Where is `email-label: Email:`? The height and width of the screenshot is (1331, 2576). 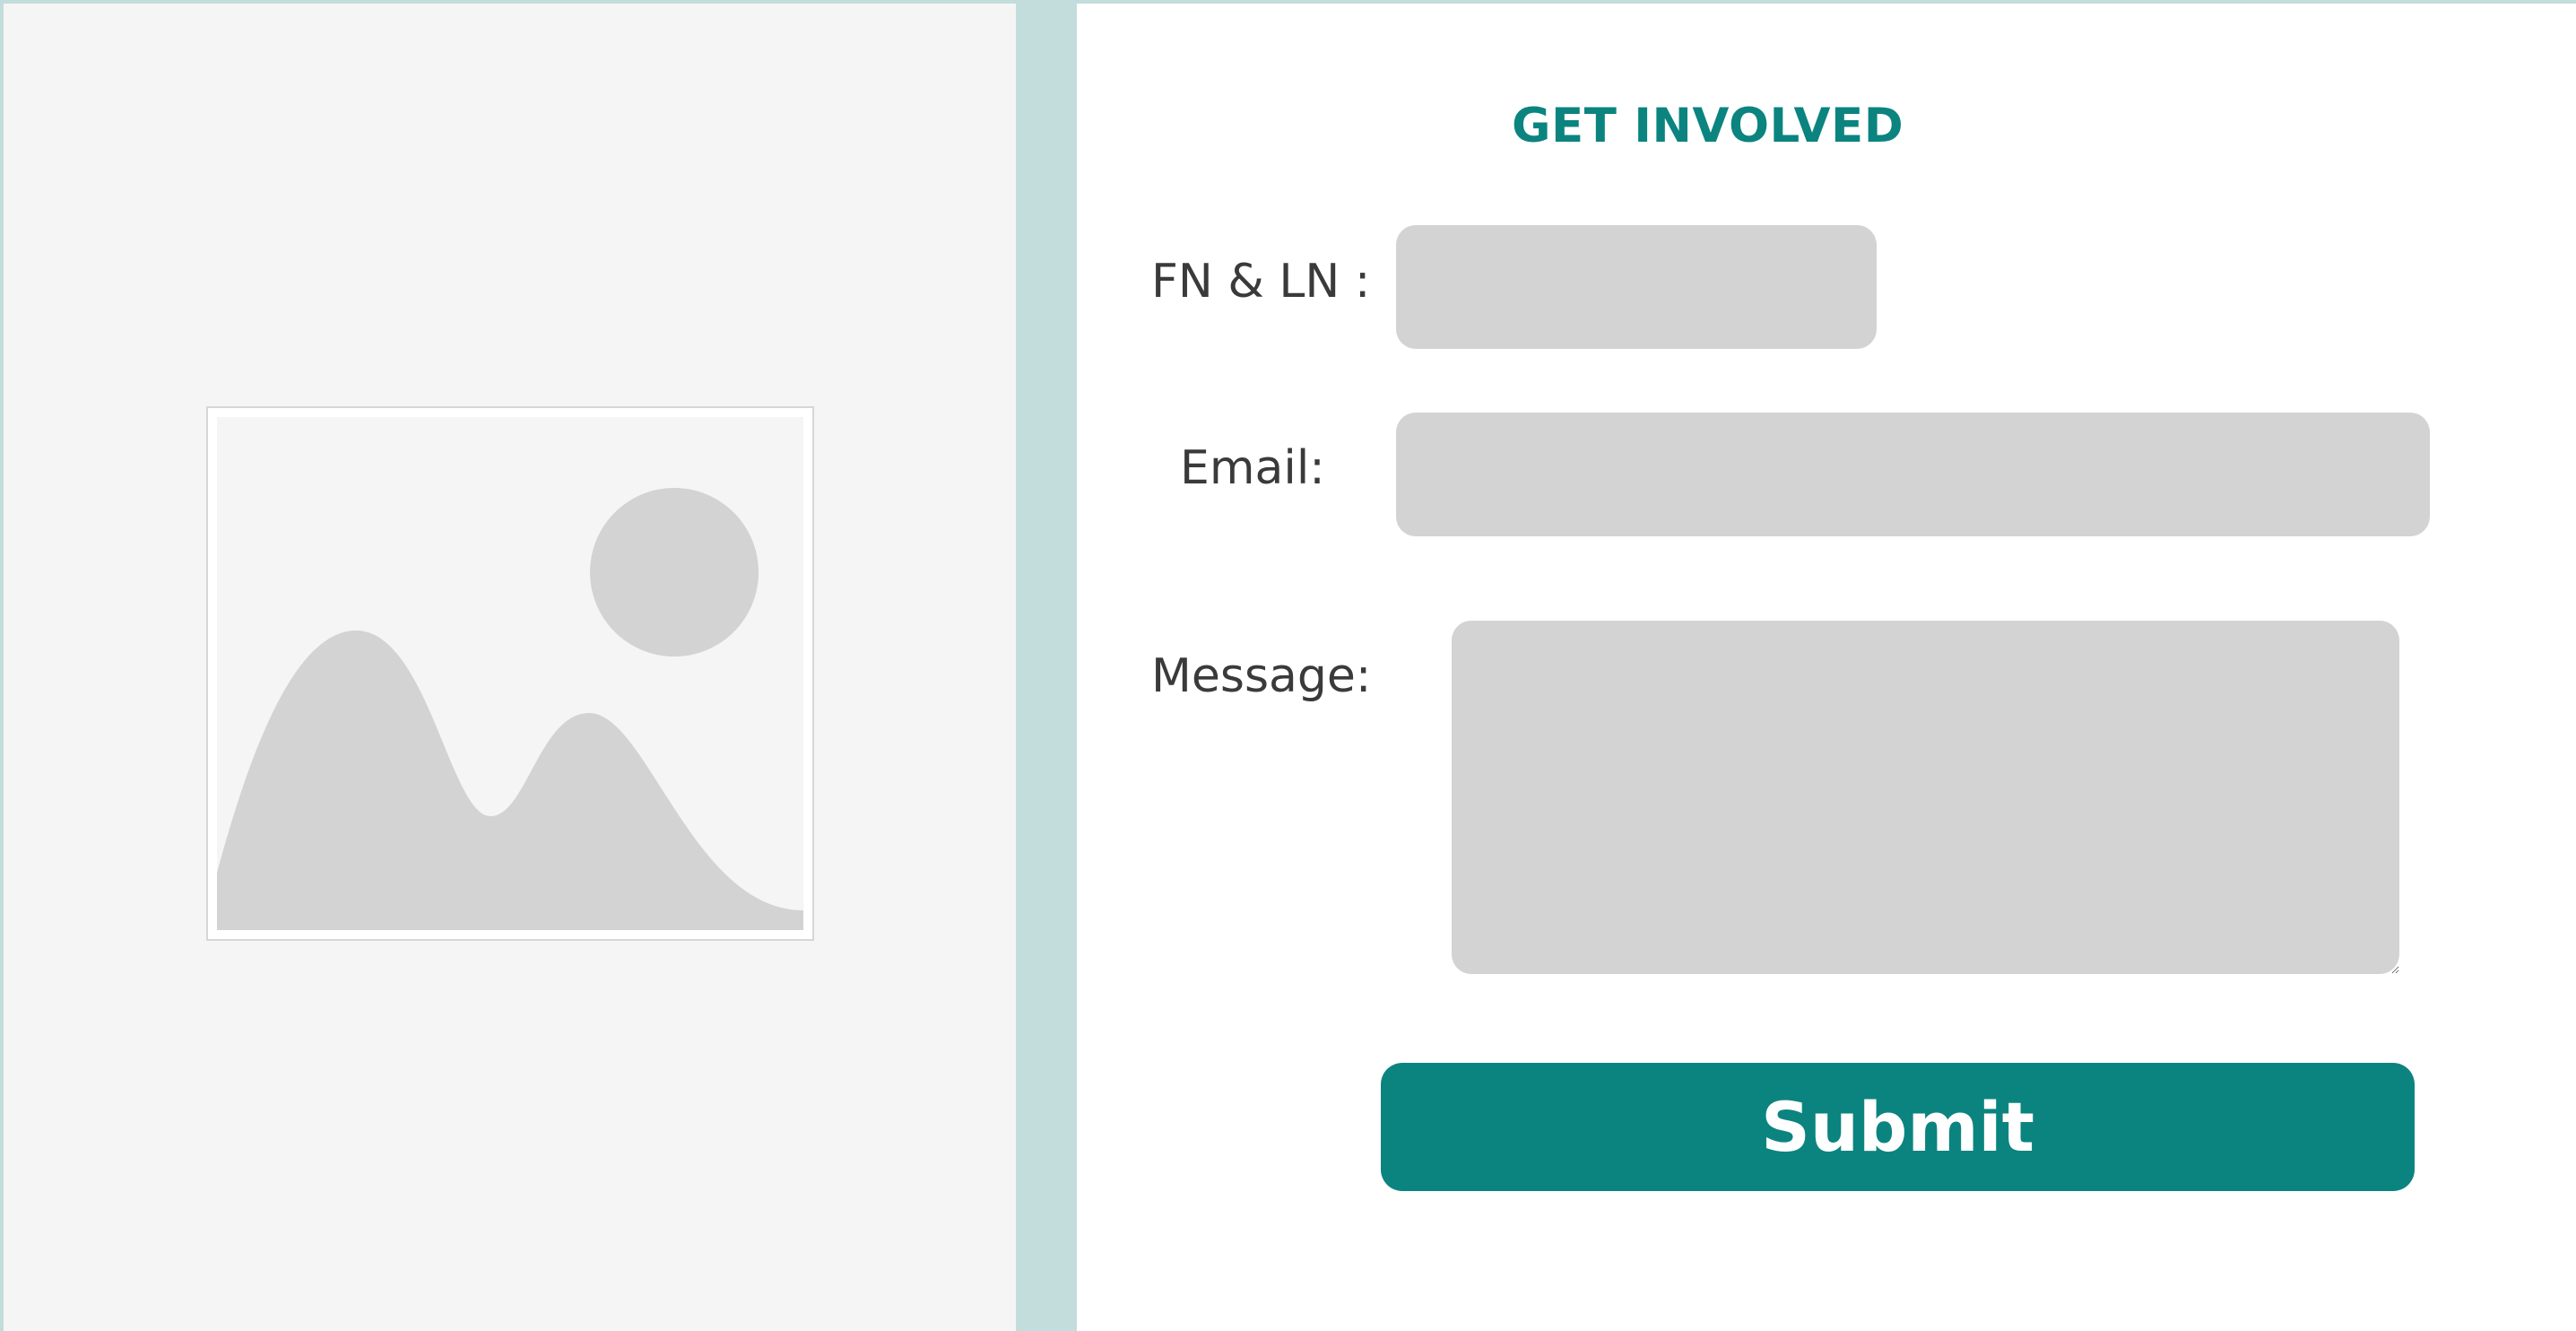 email-label: Email: is located at coordinates (1252, 468).